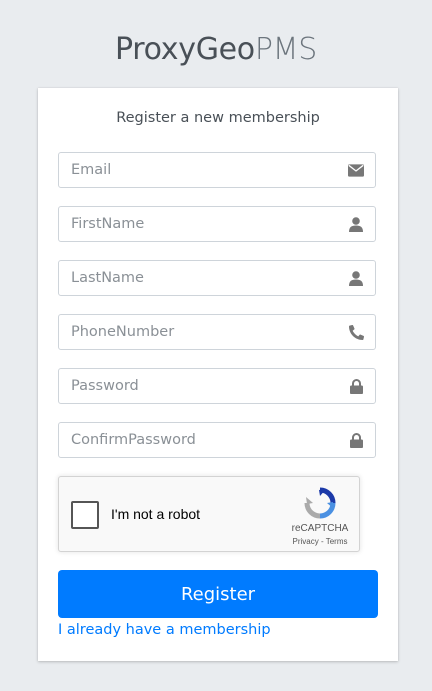 The width and height of the screenshot is (432, 691). Describe the element at coordinates (200, 386) in the screenshot. I see `password-input` at that location.